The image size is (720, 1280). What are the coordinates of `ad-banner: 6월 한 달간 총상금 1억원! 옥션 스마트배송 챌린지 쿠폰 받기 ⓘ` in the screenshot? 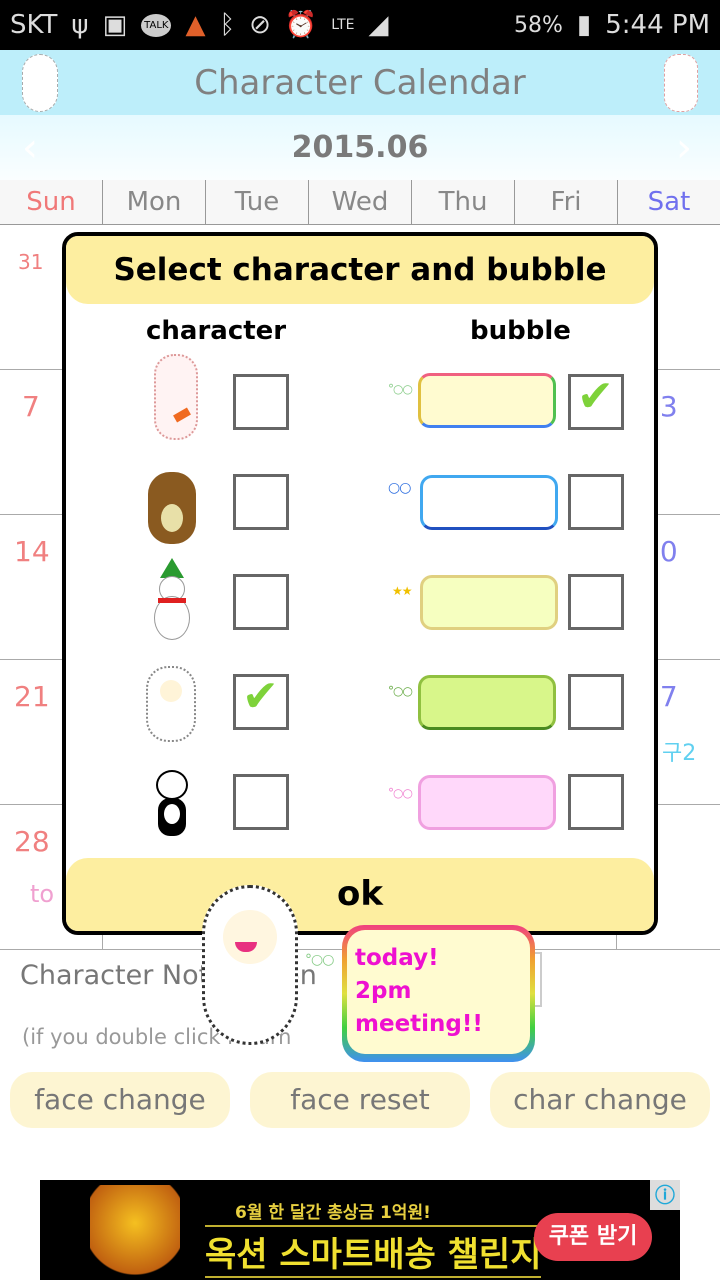 It's located at (360, 1230).